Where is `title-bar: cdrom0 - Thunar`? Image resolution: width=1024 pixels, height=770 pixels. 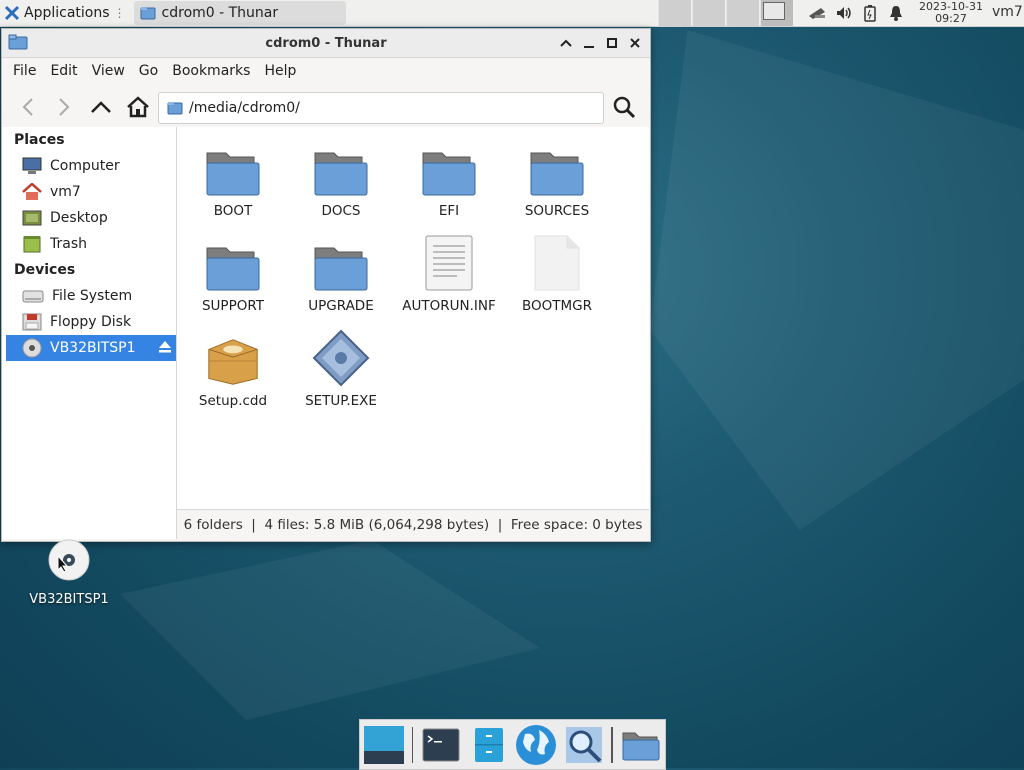
title-bar: cdrom0 - Thunar is located at coordinates (326, 43).